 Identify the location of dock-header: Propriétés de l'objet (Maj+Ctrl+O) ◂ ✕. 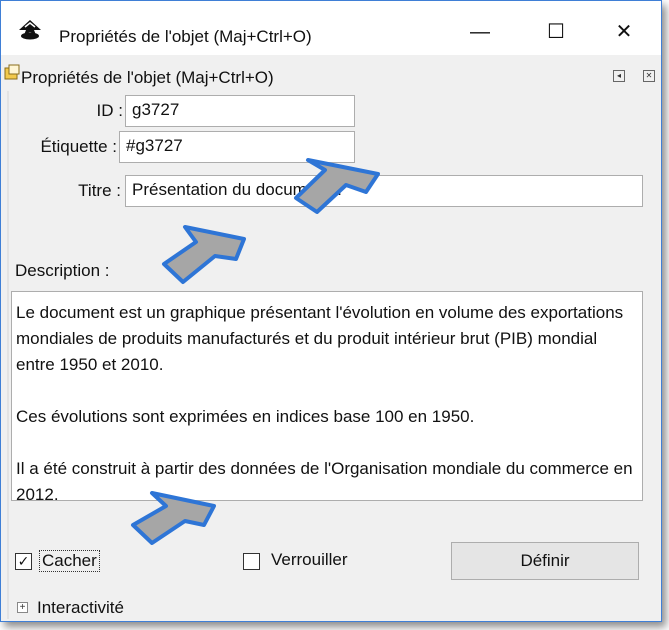
(331, 73).